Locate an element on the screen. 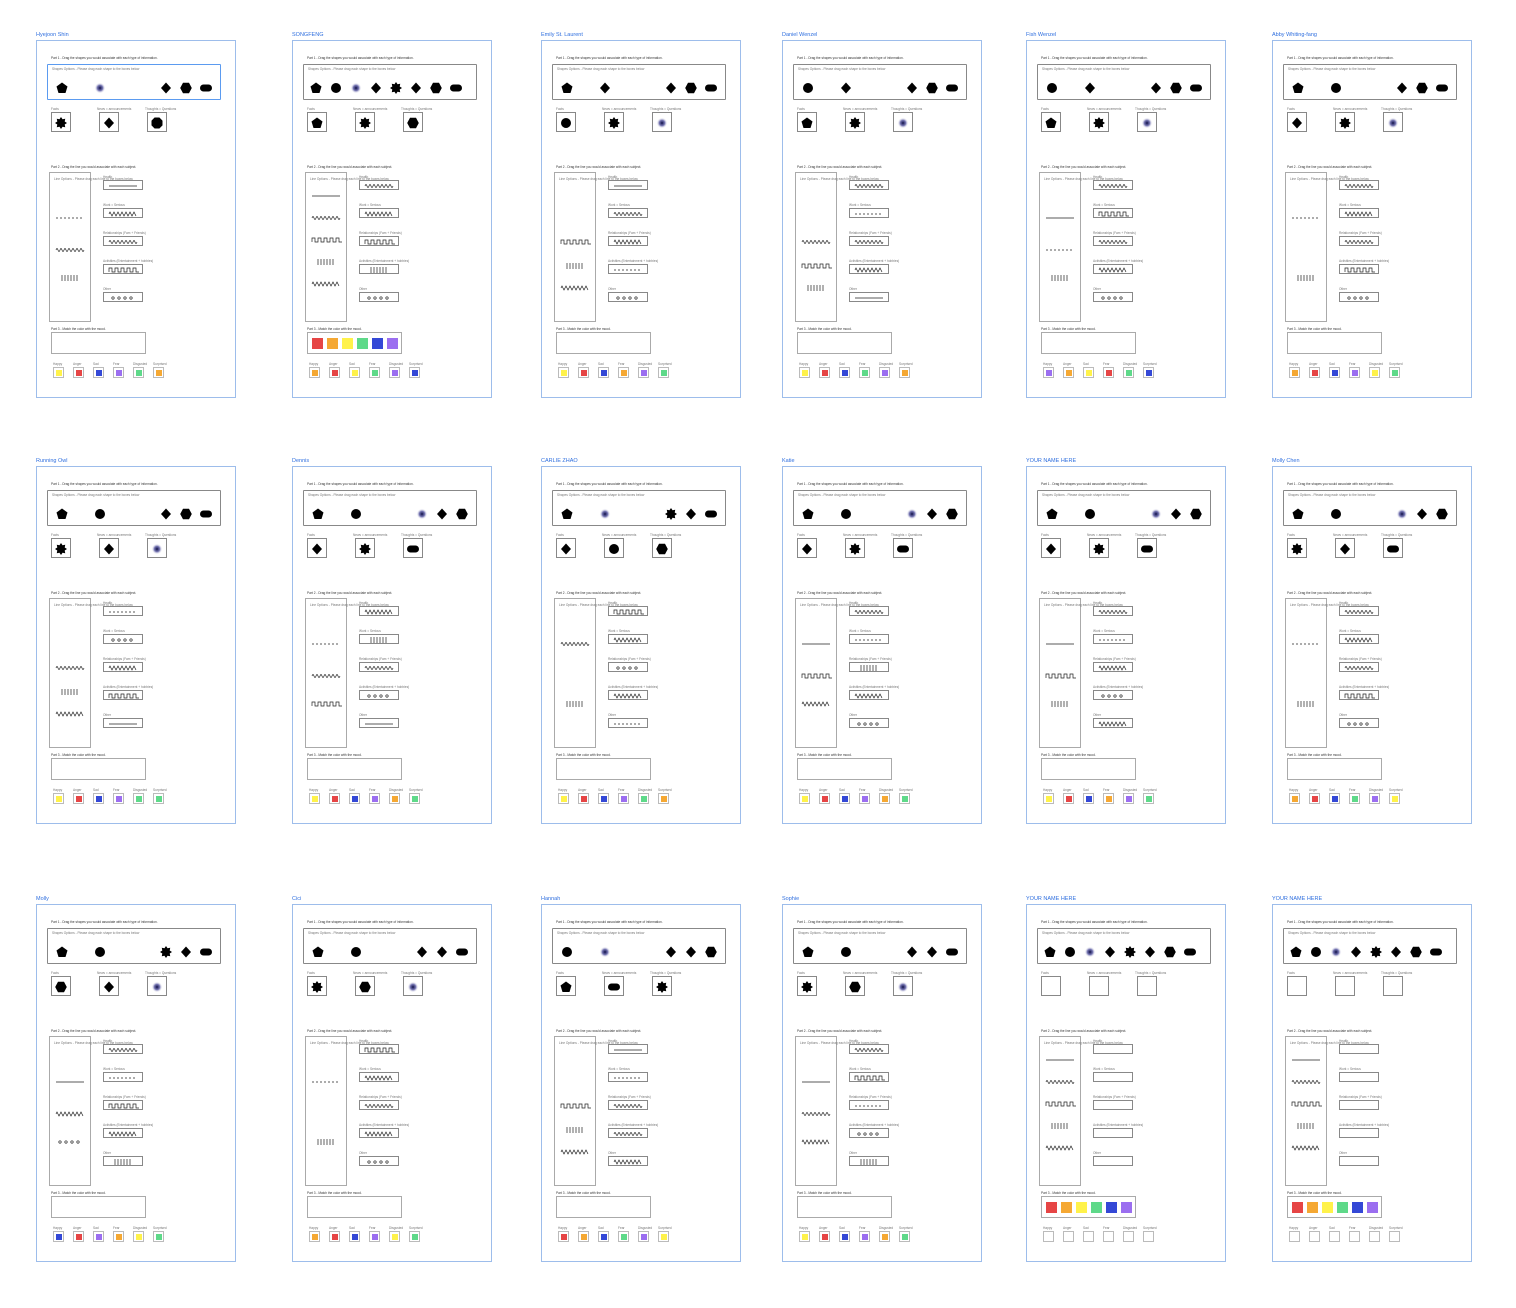  frame-name-label: Emily St. Laurent is located at coordinates (562, 35).